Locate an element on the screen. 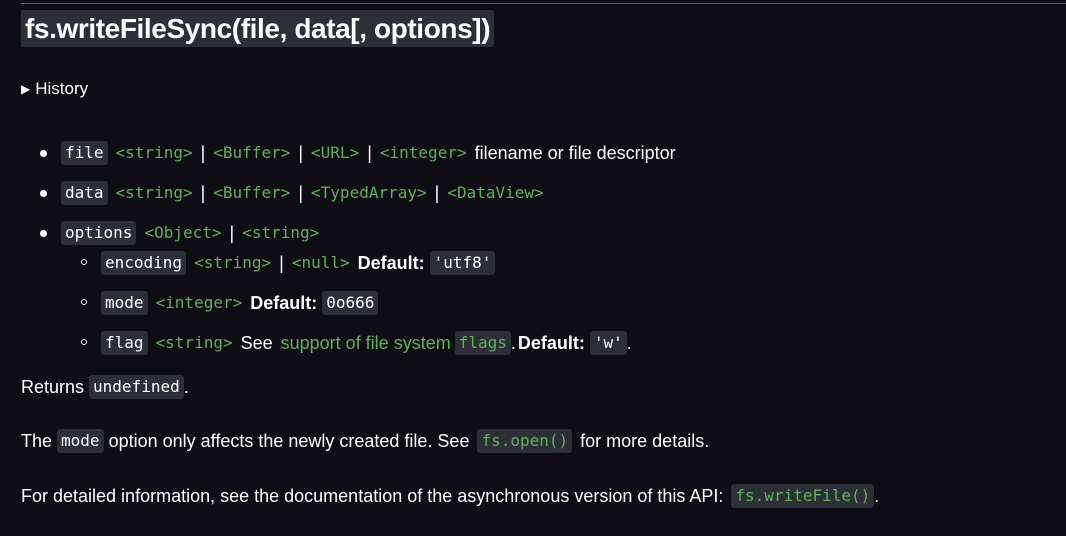  option-name: encoding is located at coordinates (144, 263).